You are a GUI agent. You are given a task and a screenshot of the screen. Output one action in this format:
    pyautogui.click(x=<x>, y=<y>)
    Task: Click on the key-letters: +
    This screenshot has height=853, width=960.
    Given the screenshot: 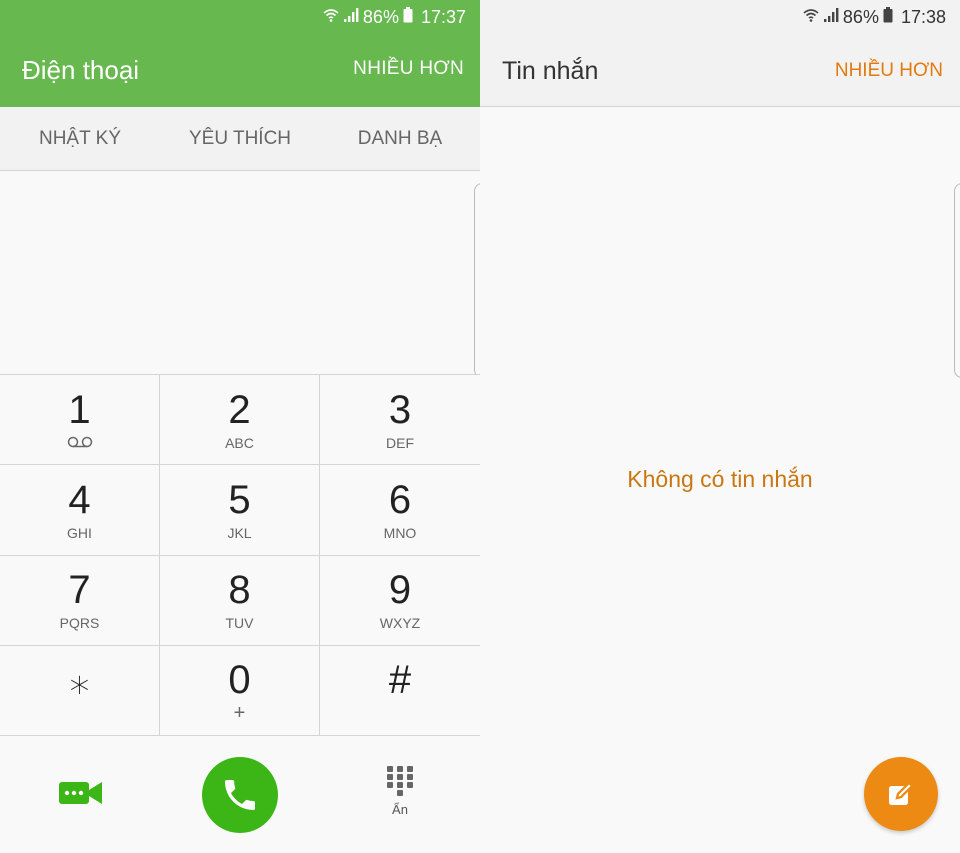 What is the action you would take?
    pyautogui.click(x=239, y=713)
    